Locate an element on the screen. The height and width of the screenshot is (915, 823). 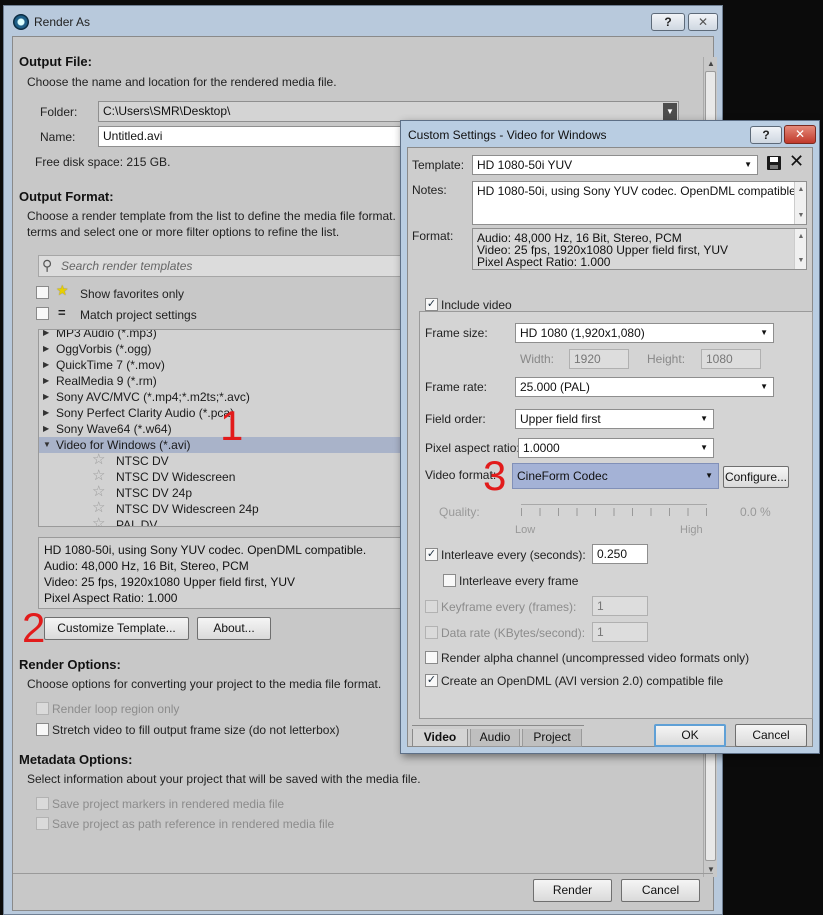
template-category-item: ▶ QuickTime 7 (*.mov) is located at coordinates (226, 365).